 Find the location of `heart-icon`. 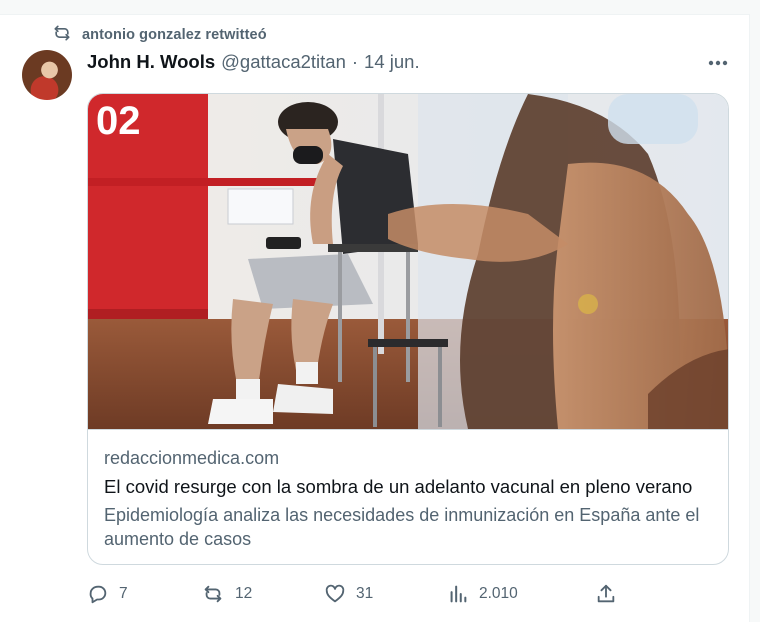

heart-icon is located at coordinates (335, 594).